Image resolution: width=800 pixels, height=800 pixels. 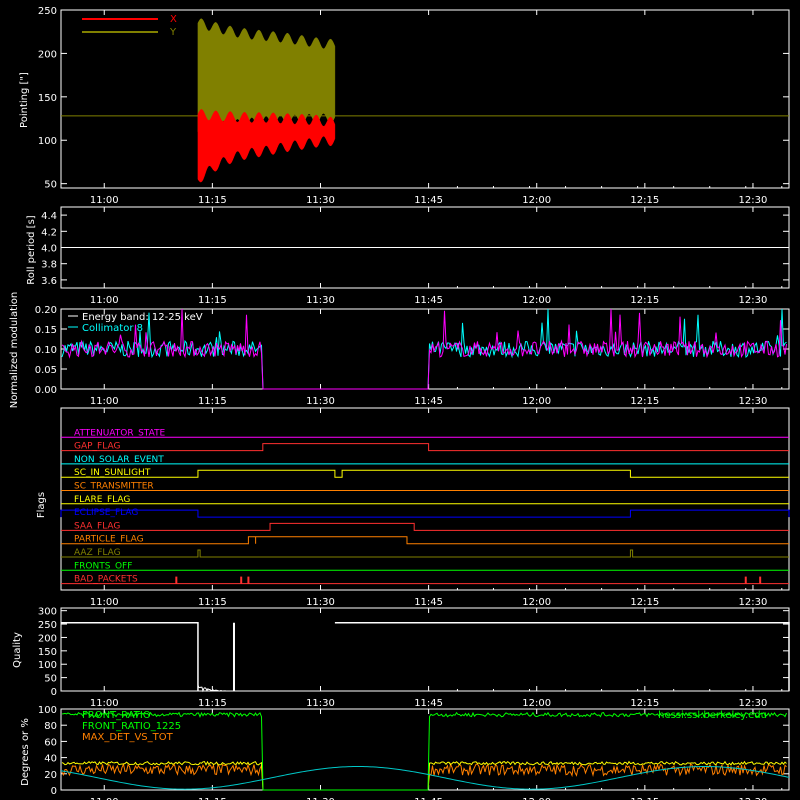 I want to click on roll-xtick-label: 11:00, so click(x=104, y=300).